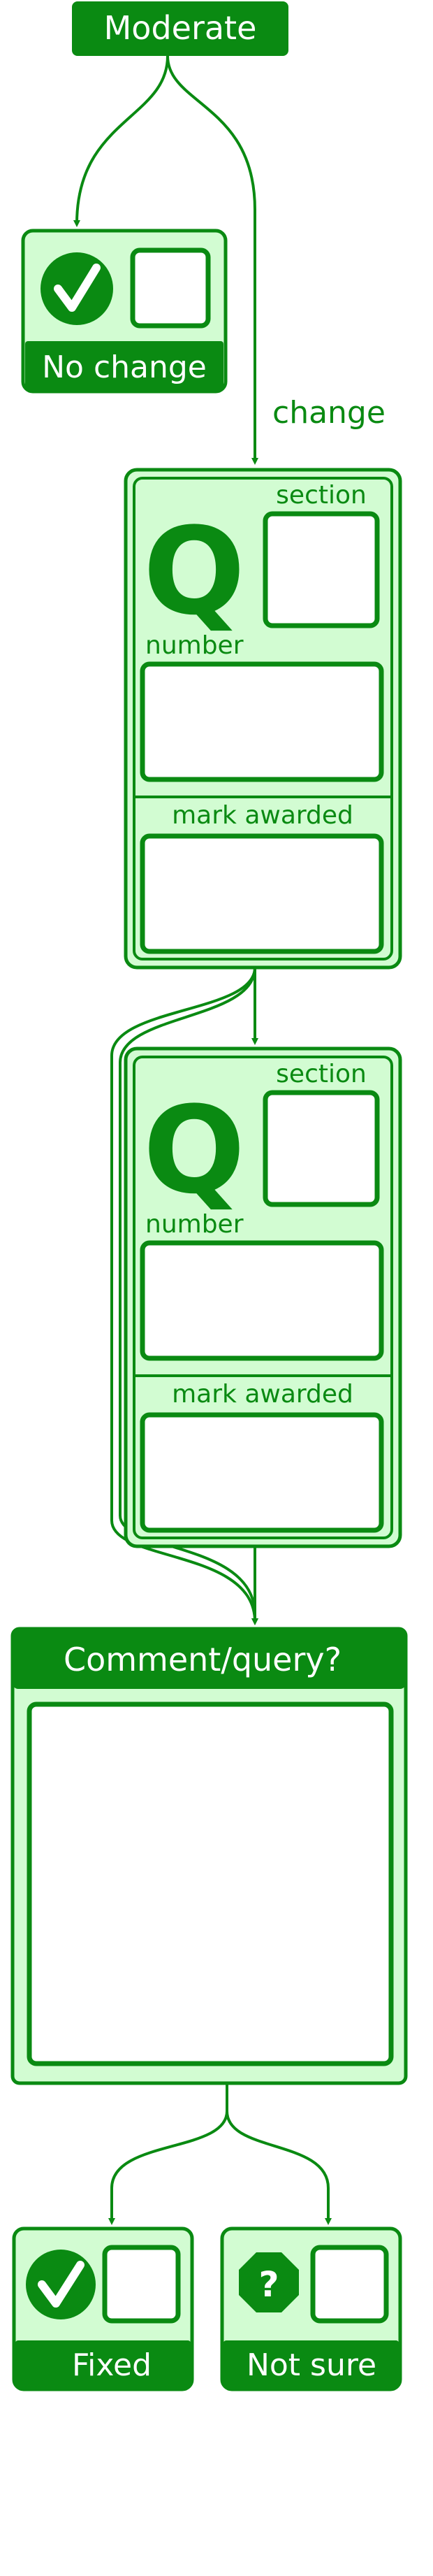  What do you see at coordinates (203, 1659) in the screenshot?
I see `comment-title: Comment/query?` at bounding box center [203, 1659].